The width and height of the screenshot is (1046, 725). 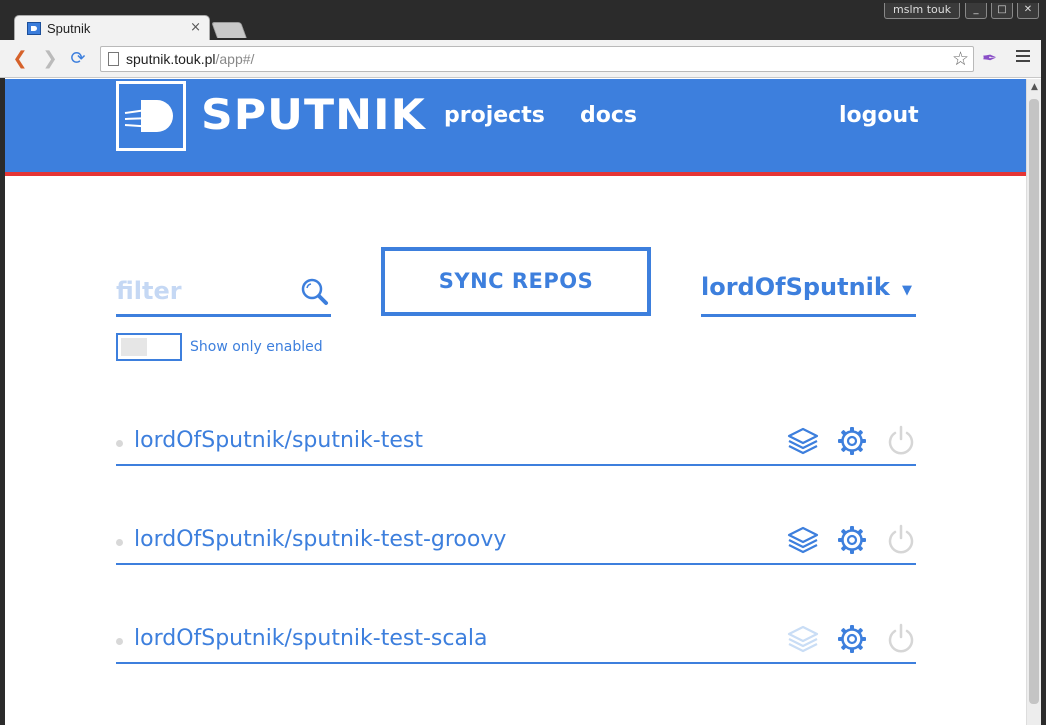 I want to click on window-user: mslm touk, so click(x=922, y=11).